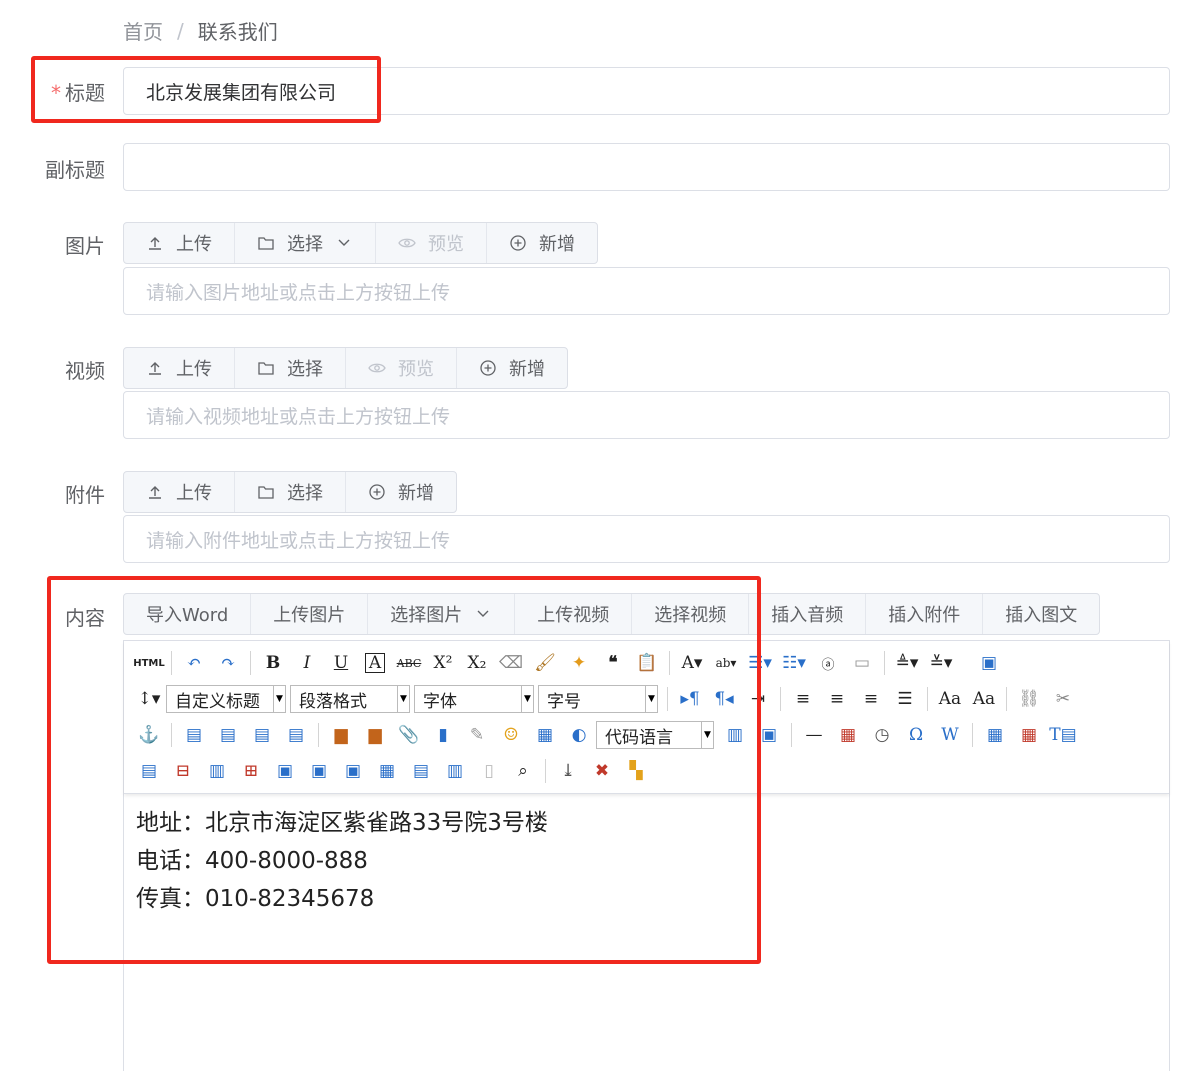 This screenshot has width=1182, height=1071. I want to click on eraser-icon: ⌫, so click(511, 663).